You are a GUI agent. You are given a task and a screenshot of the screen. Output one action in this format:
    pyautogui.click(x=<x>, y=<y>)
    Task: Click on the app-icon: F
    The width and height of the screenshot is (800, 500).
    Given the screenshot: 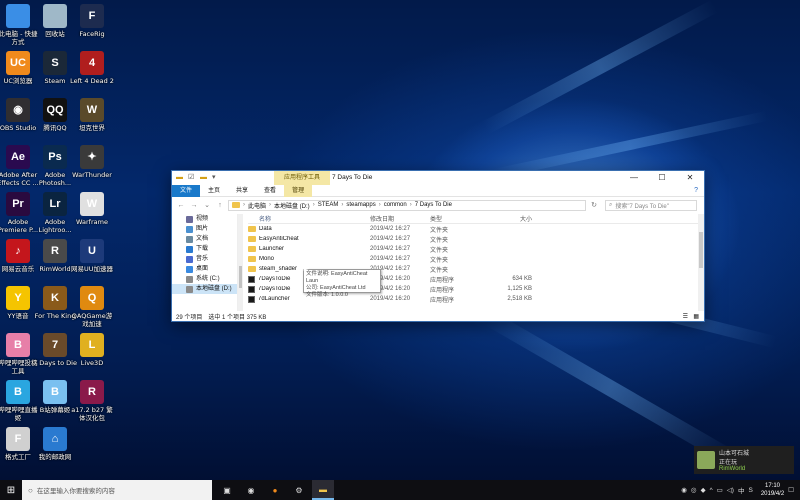 What is the action you would take?
    pyautogui.click(x=18, y=439)
    